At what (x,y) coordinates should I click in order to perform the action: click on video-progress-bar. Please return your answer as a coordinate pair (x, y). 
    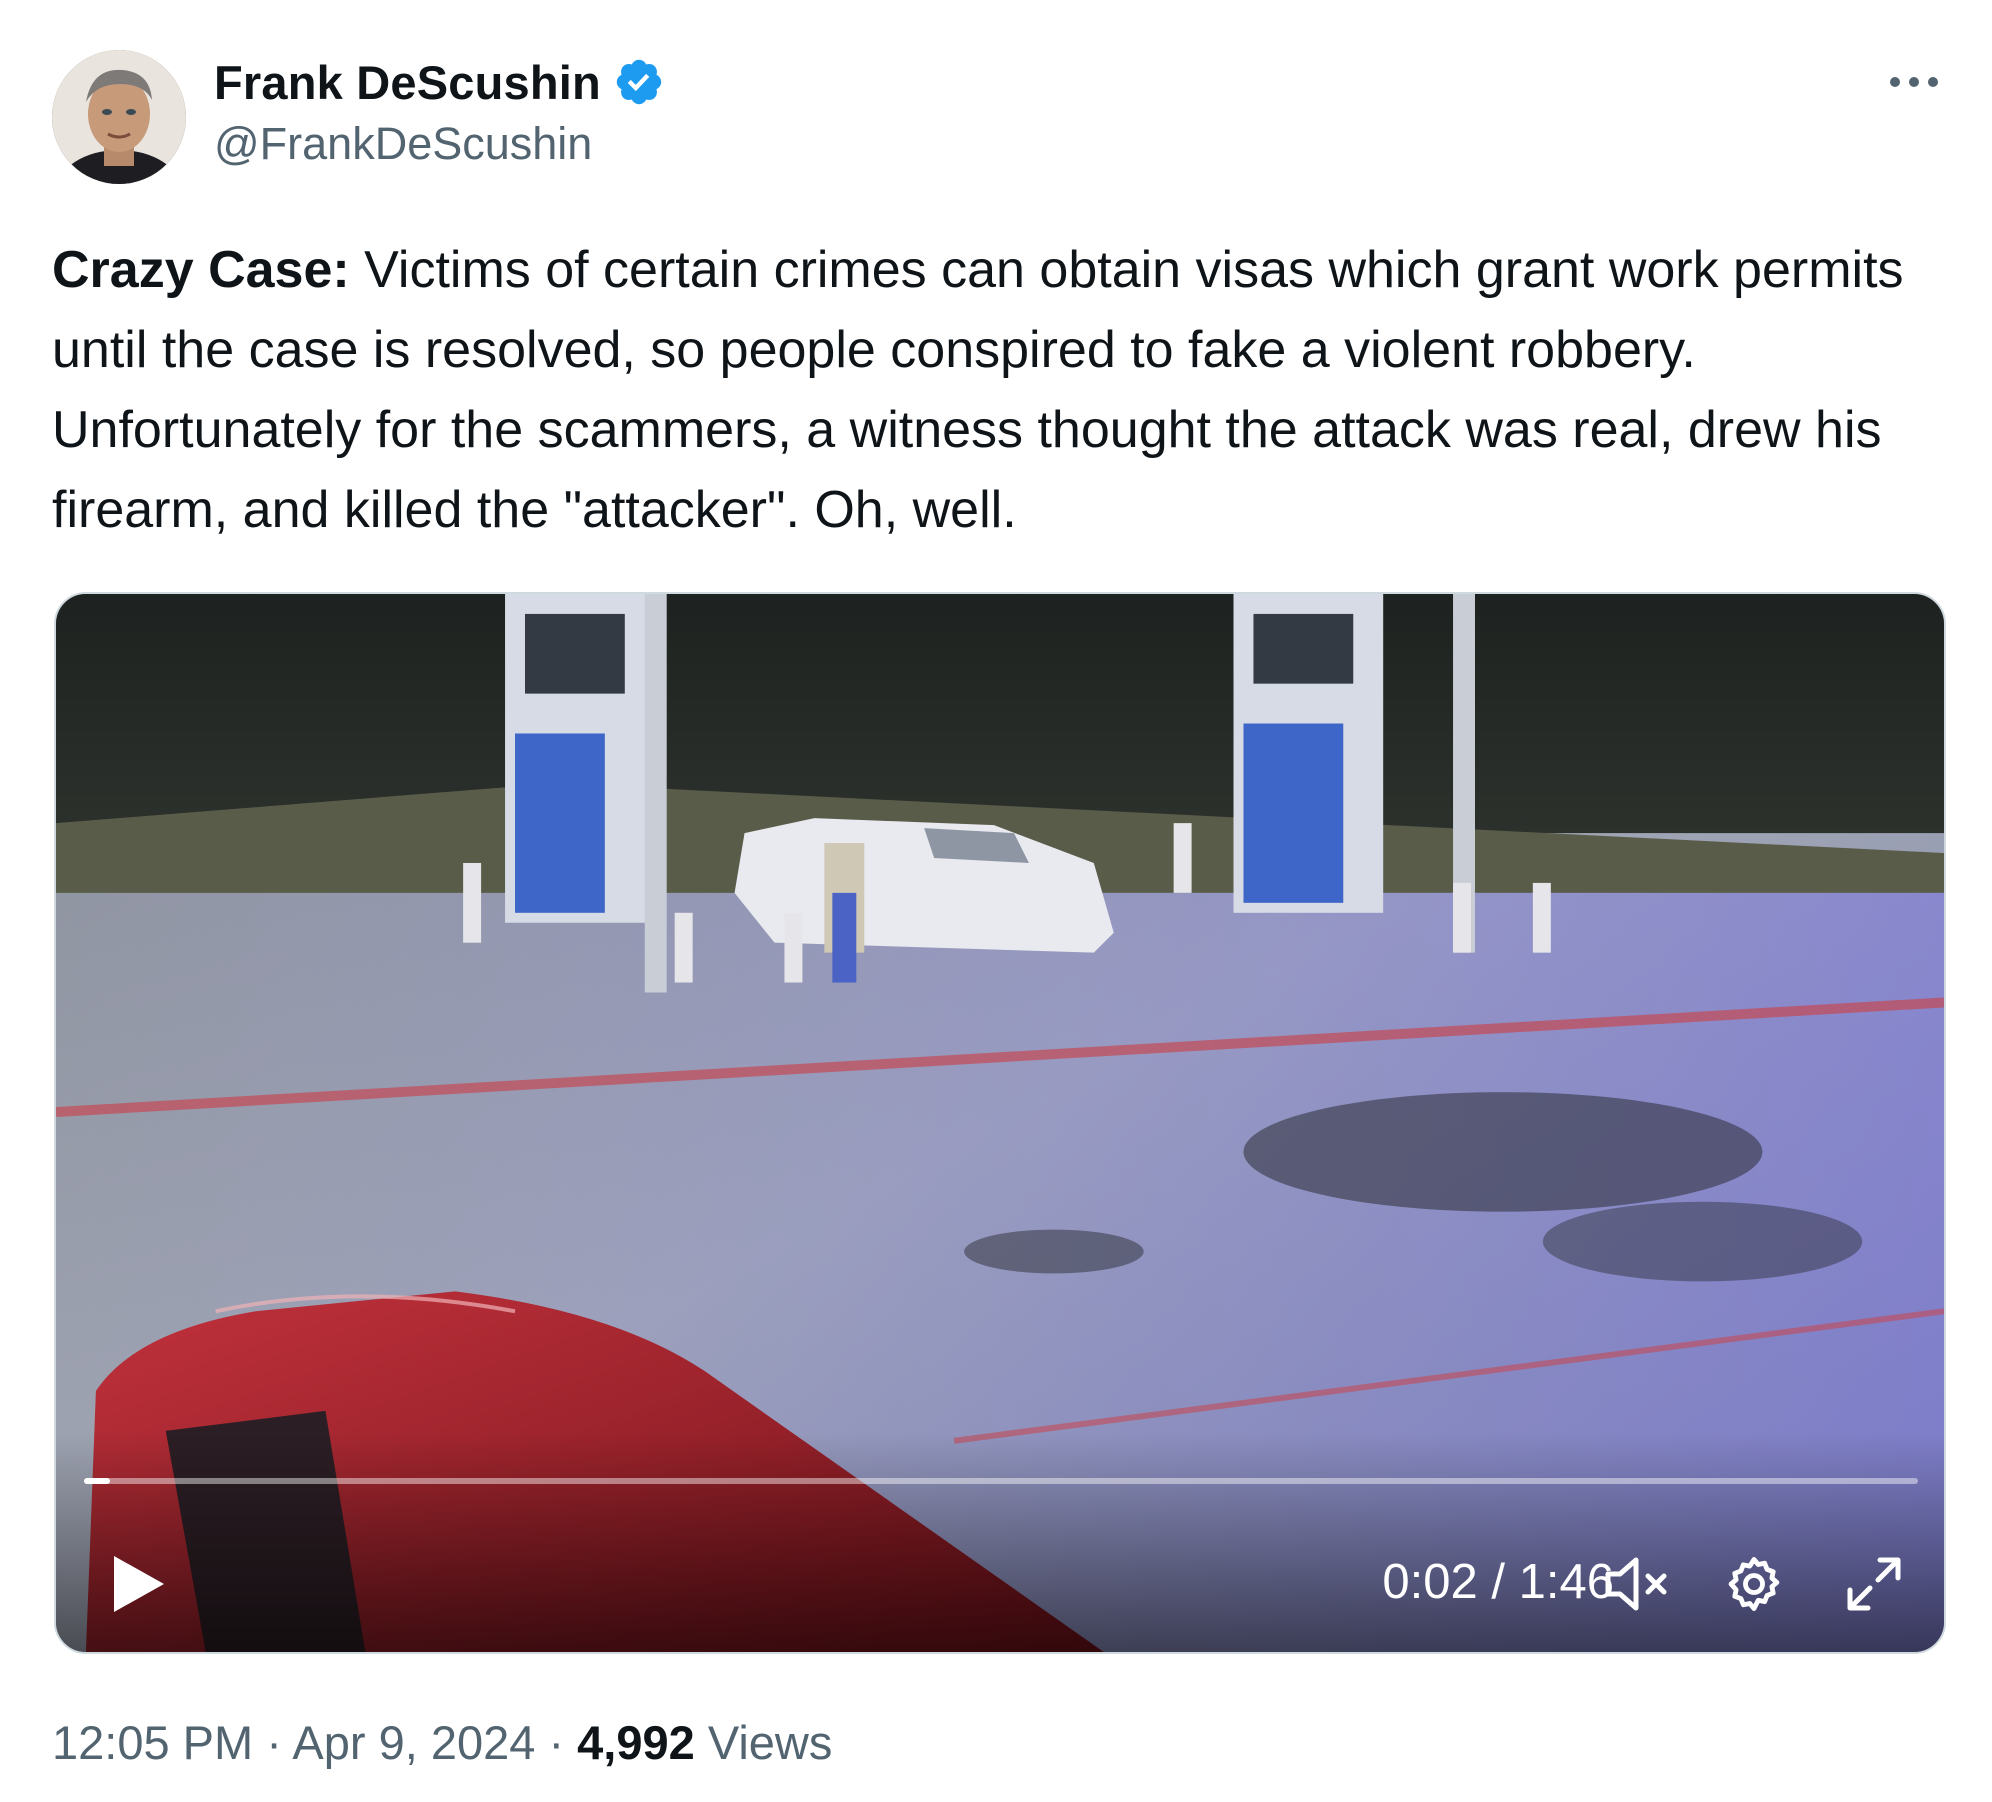
    Looking at the image, I should click on (1001, 1481).